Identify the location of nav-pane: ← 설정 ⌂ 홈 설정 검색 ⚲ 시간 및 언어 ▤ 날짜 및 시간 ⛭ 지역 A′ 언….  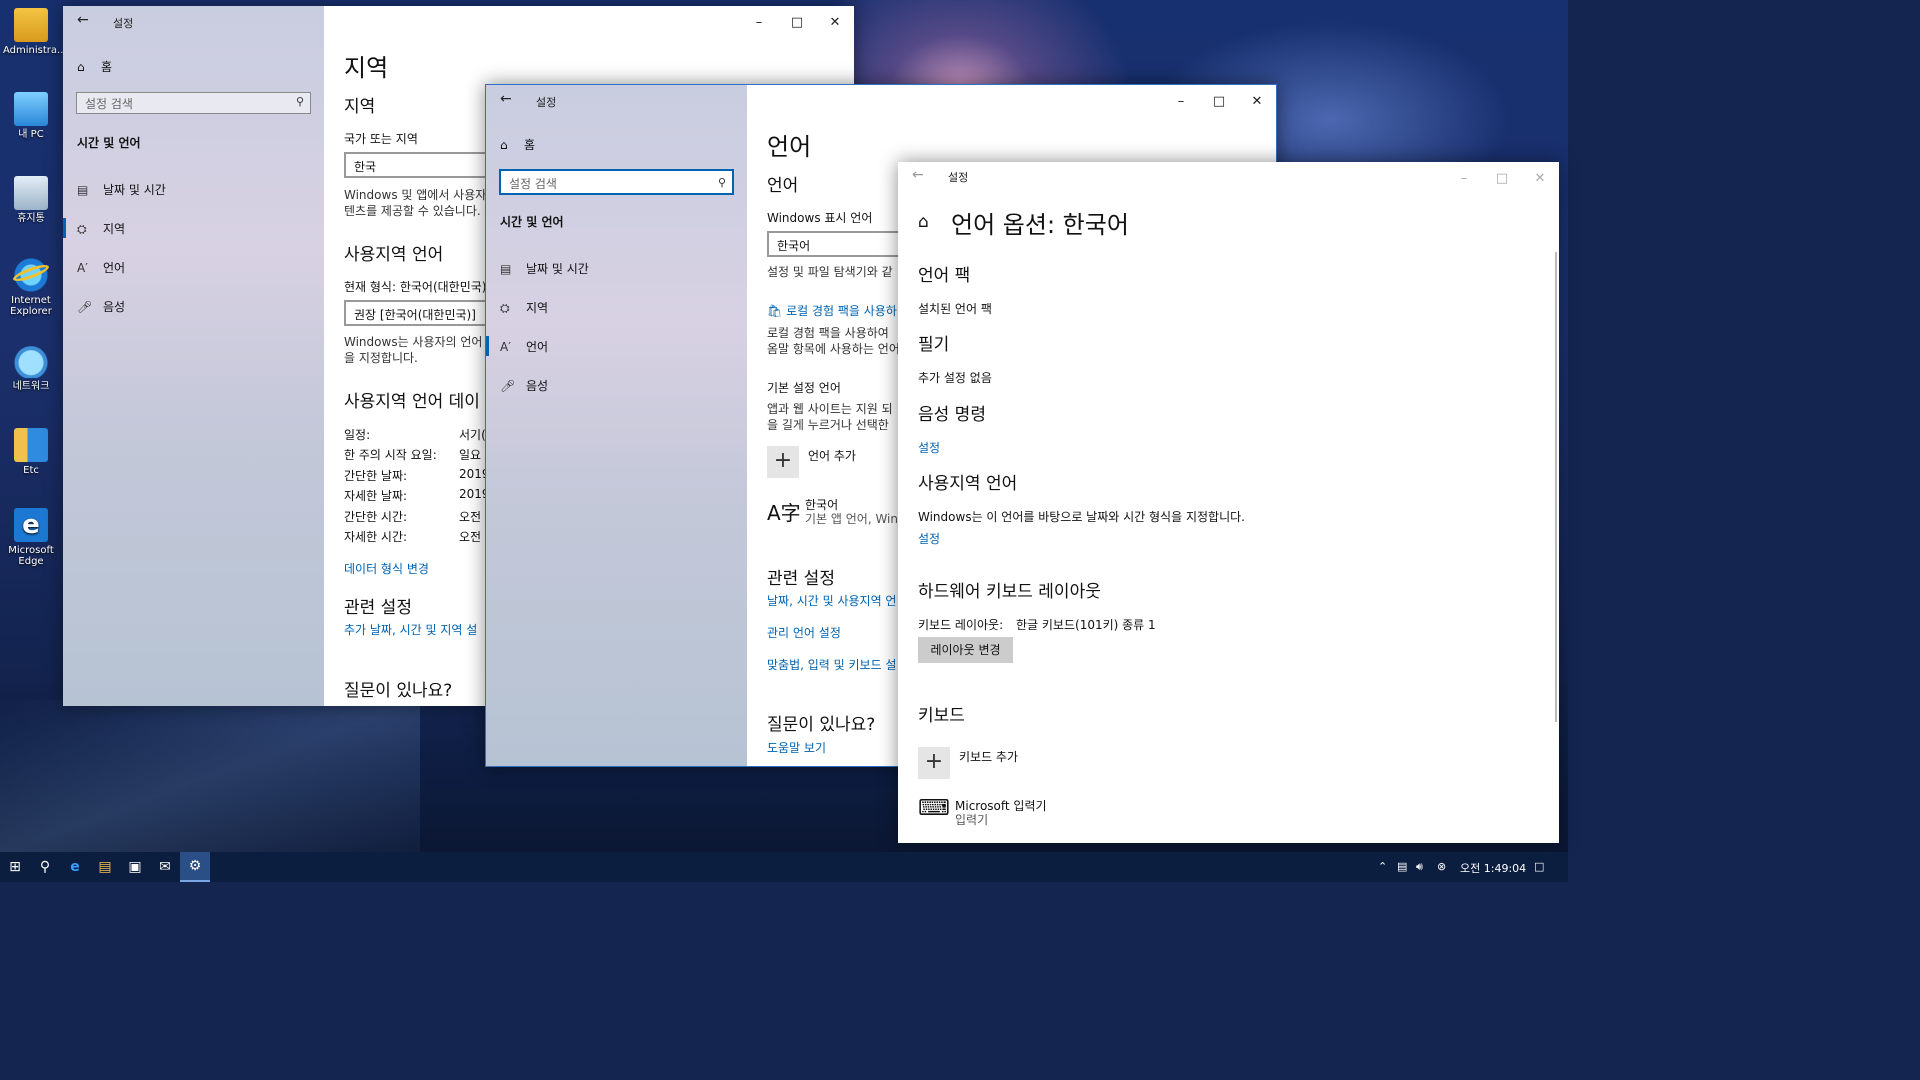
(193, 356).